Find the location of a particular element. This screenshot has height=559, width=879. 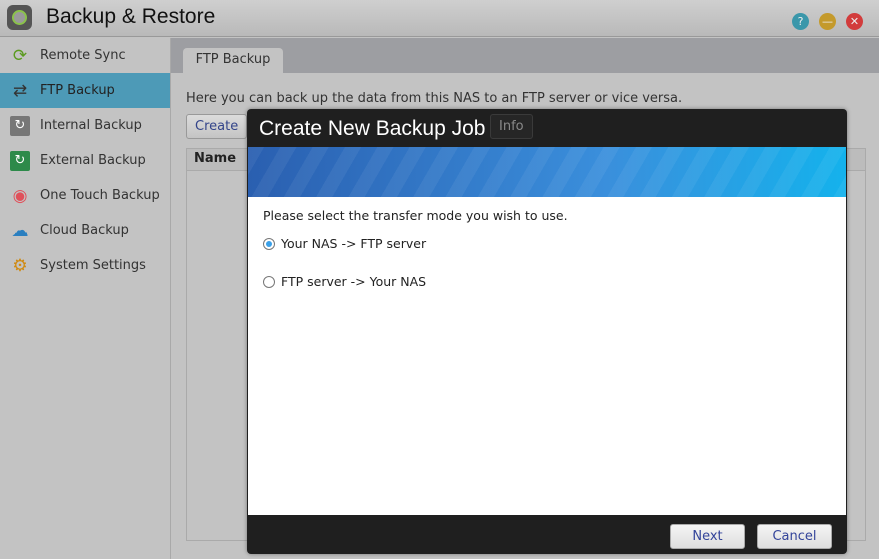

option-label: FTP server -> Your NAS is located at coordinates (354, 281).